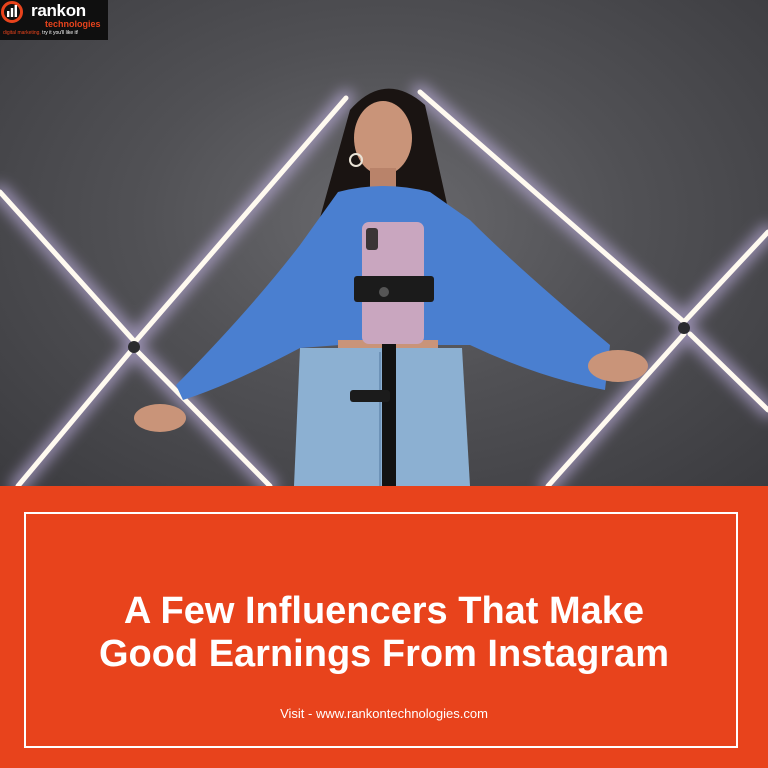  I want to click on logo-tagline-accent: digital marketing,, so click(22, 33).